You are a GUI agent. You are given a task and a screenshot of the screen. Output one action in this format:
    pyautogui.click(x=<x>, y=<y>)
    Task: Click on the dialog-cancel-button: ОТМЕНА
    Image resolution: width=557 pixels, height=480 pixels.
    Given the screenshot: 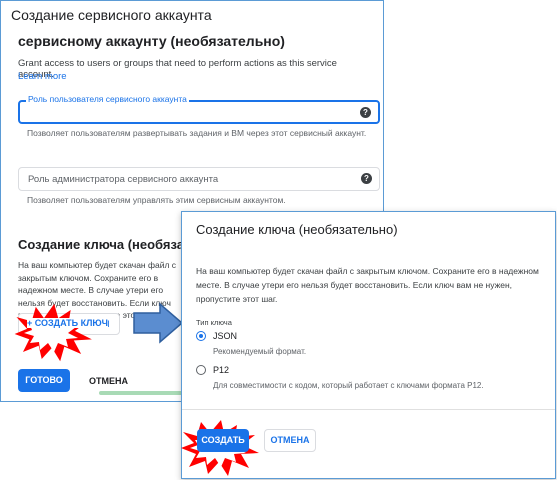 What is the action you would take?
    pyautogui.click(x=290, y=440)
    